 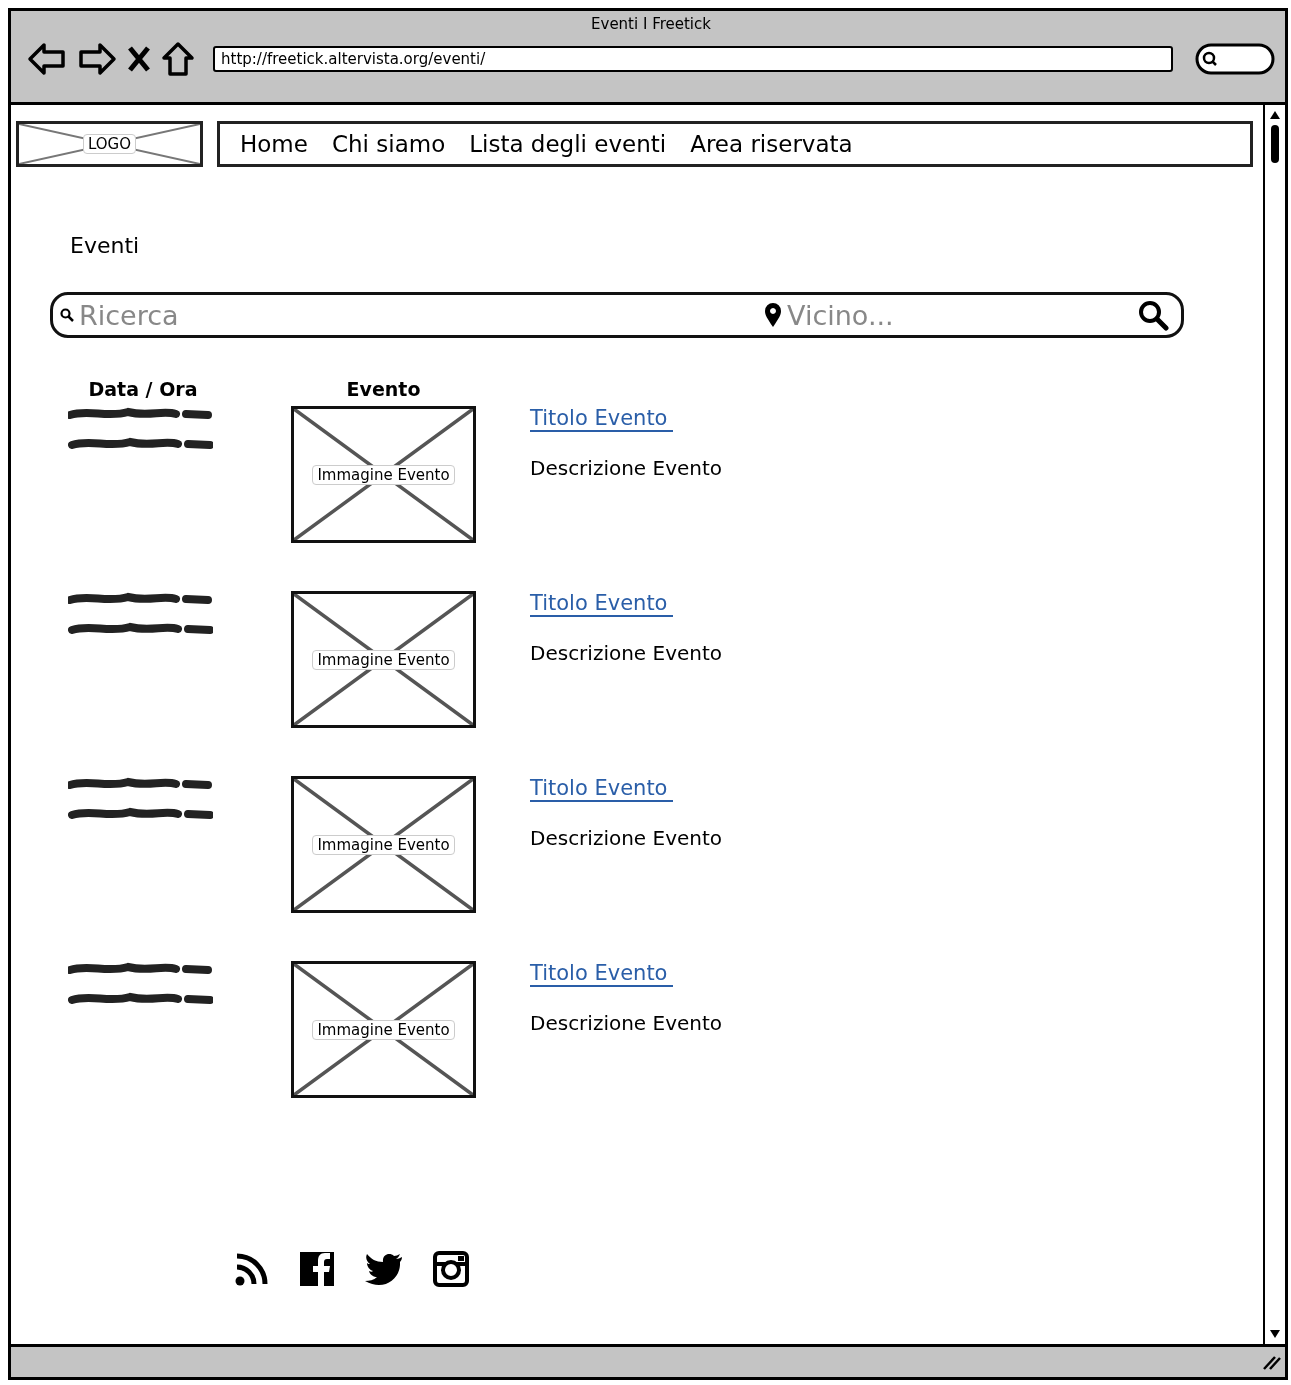 What do you see at coordinates (274, 144) in the screenshot?
I see `nav-link: Home` at bounding box center [274, 144].